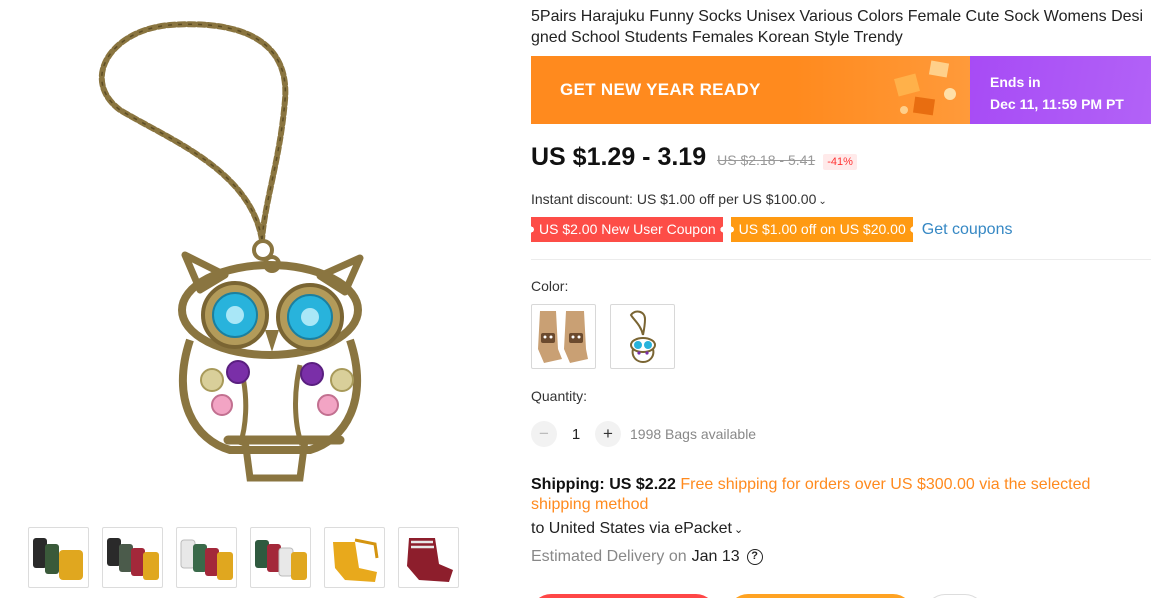 This screenshot has width=1166, height=598. What do you see at coordinates (544, 434) in the screenshot?
I see `quantity-decrement-button: −` at bounding box center [544, 434].